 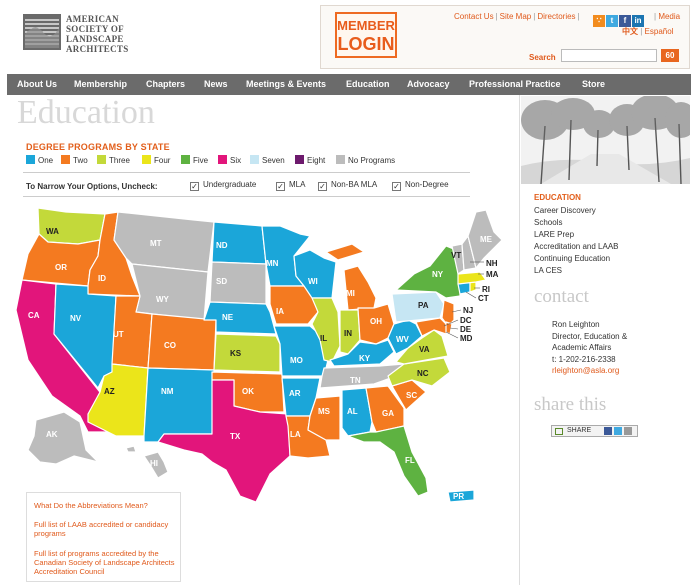 I want to click on svg-text: TX, so click(x=235, y=436).